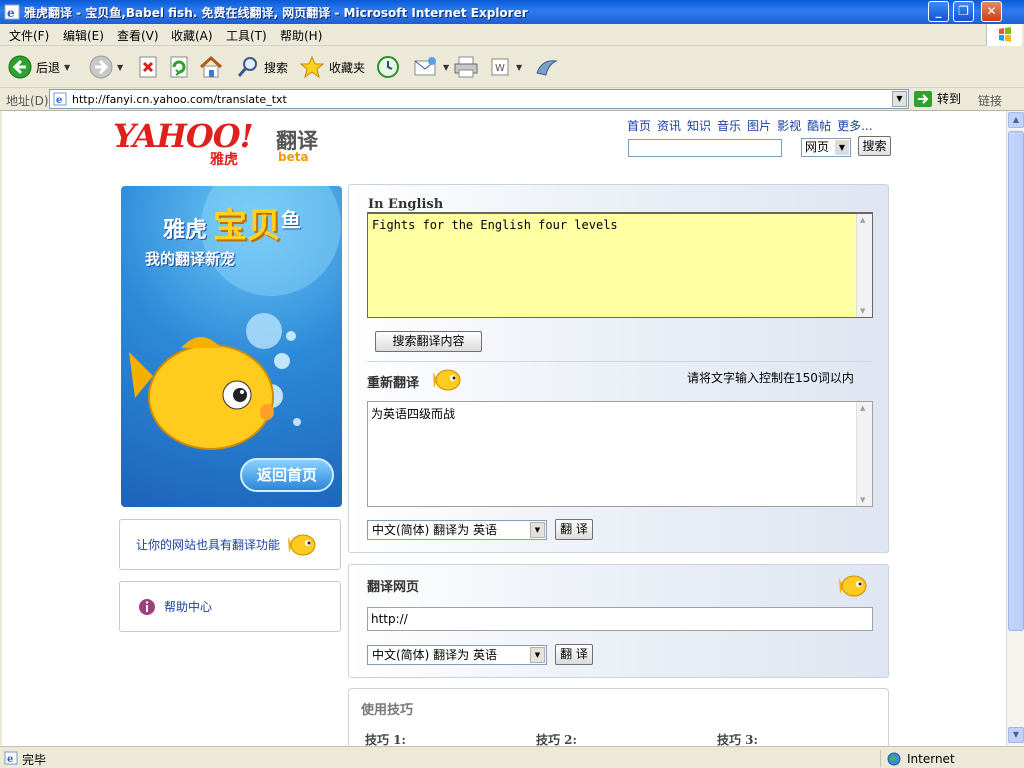 This screenshot has height=768, width=1024. What do you see at coordinates (864, 265) in the screenshot?
I see `source-scrollbar: ▲ ▼` at bounding box center [864, 265].